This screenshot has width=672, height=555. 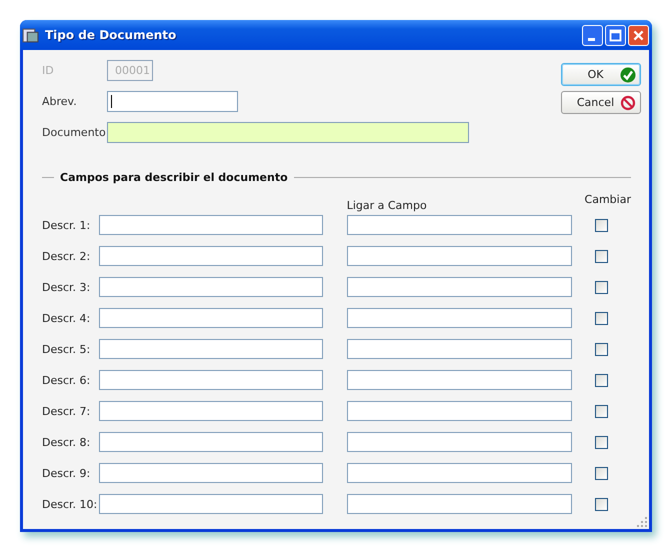 What do you see at coordinates (638, 35) in the screenshot?
I see `close-button` at bounding box center [638, 35].